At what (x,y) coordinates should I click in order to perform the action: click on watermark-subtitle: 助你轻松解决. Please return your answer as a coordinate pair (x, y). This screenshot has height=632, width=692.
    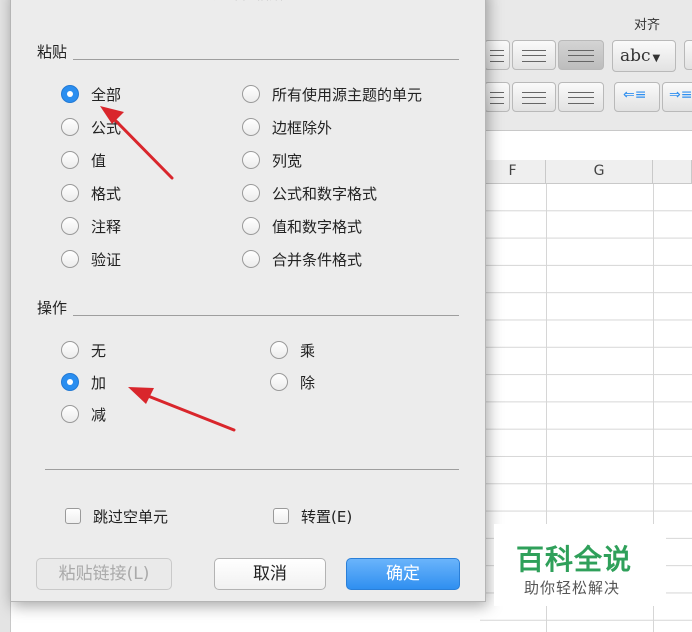
    Looking at the image, I should click on (572, 588).